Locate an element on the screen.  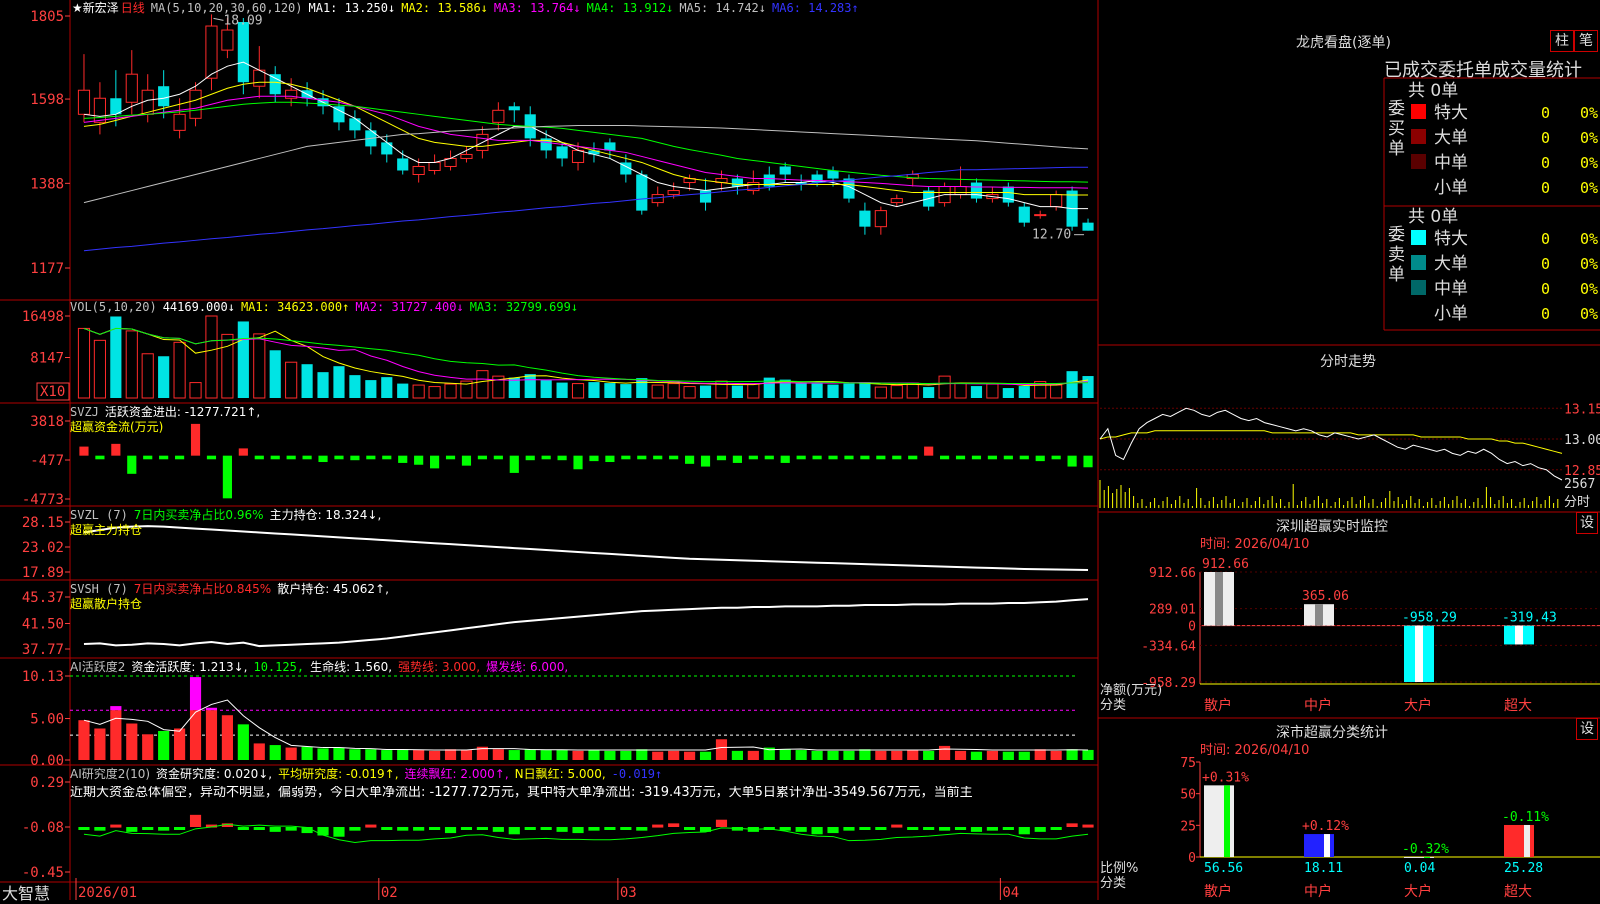
monitor-settings-button: 设 is located at coordinates (1587, 523).